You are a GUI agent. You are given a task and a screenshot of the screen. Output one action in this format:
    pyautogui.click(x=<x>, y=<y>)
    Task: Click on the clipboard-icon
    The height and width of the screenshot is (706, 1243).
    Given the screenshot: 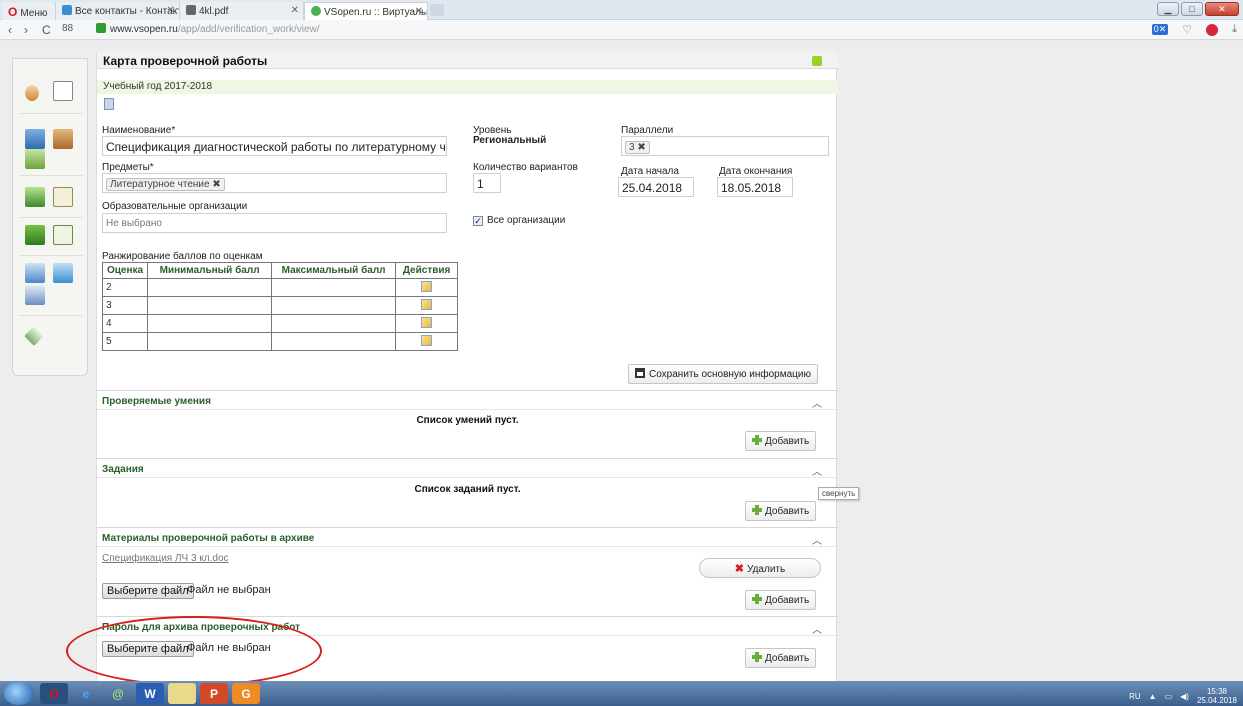 What is the action you would take?
    pyautogui.click(x=63, y=197)
    